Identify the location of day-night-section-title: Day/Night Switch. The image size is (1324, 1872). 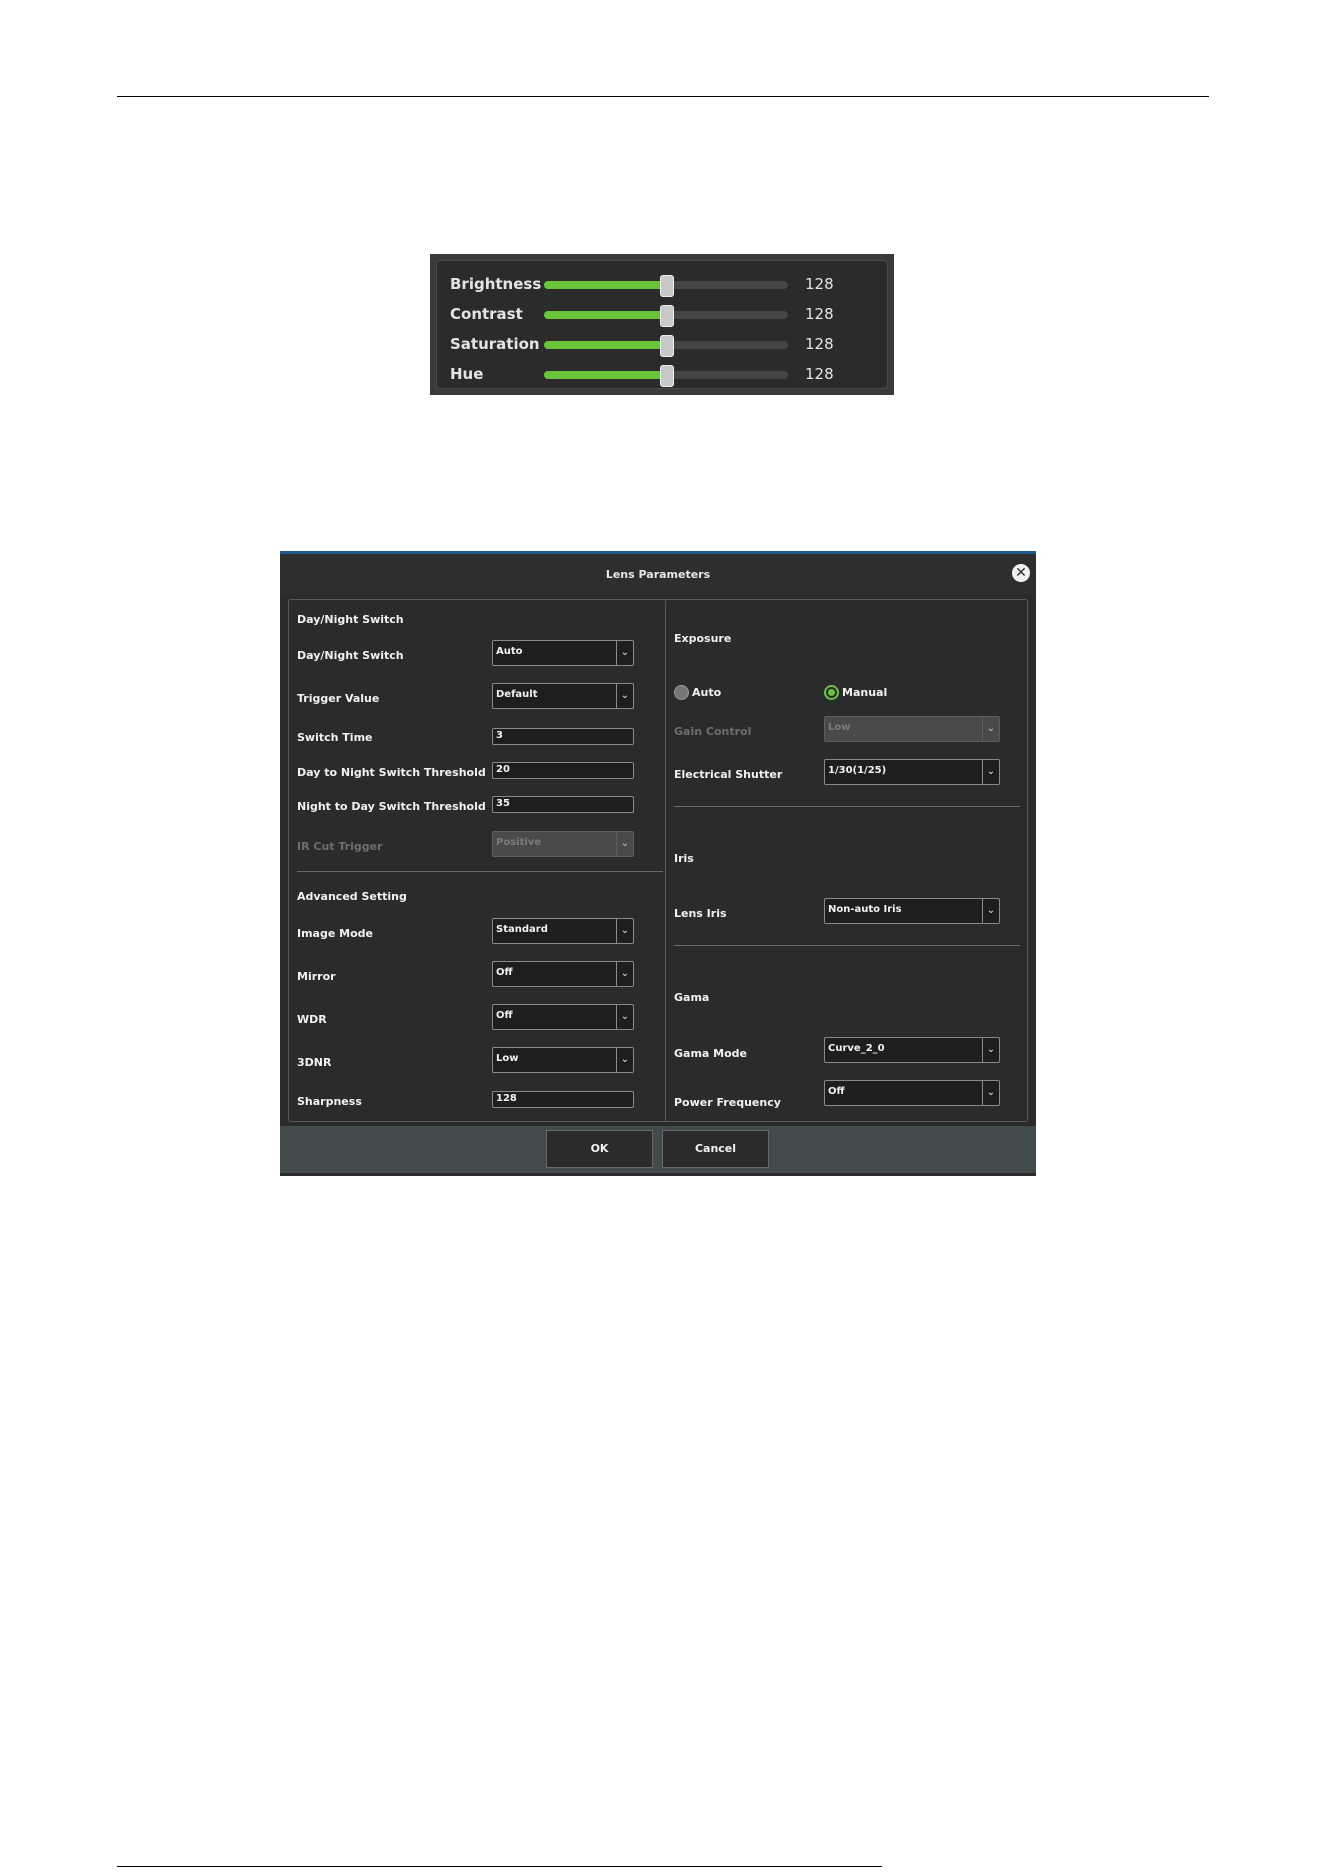
(350, 619).